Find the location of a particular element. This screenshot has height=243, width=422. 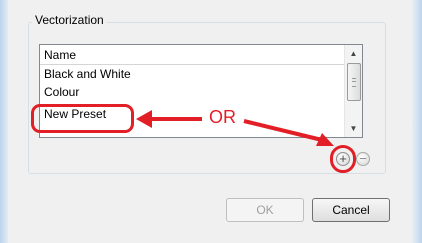

or-label: OR is located at coordinates (222, 117).